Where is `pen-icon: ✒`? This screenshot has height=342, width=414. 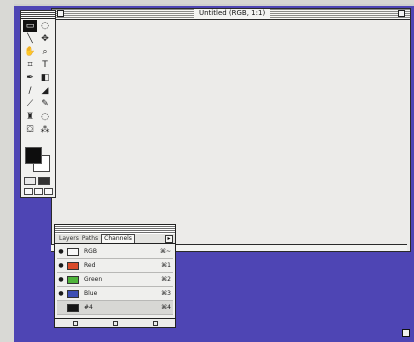 pen-icon: ✒ is located at coordinates (30, 78).